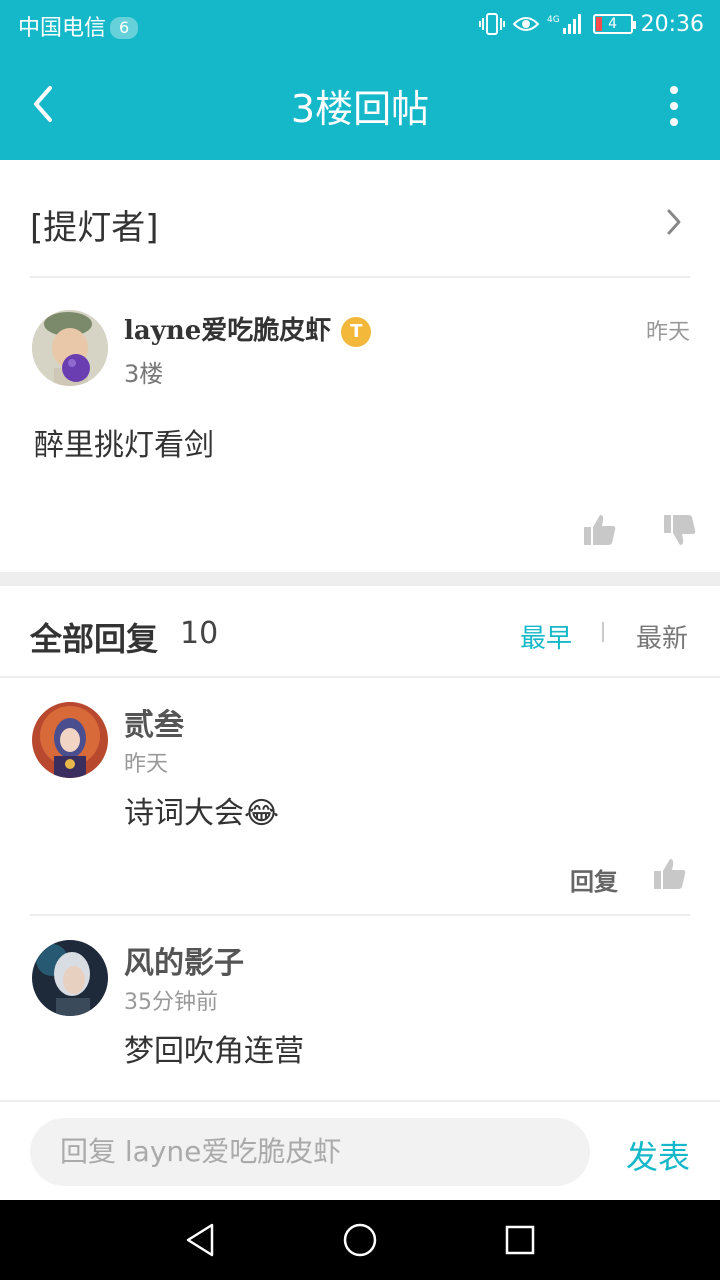  What do you see at coordinates (94, 639) in the screenshot?
I see `replies-title: 全部回复` at bounding box center [94, 639].